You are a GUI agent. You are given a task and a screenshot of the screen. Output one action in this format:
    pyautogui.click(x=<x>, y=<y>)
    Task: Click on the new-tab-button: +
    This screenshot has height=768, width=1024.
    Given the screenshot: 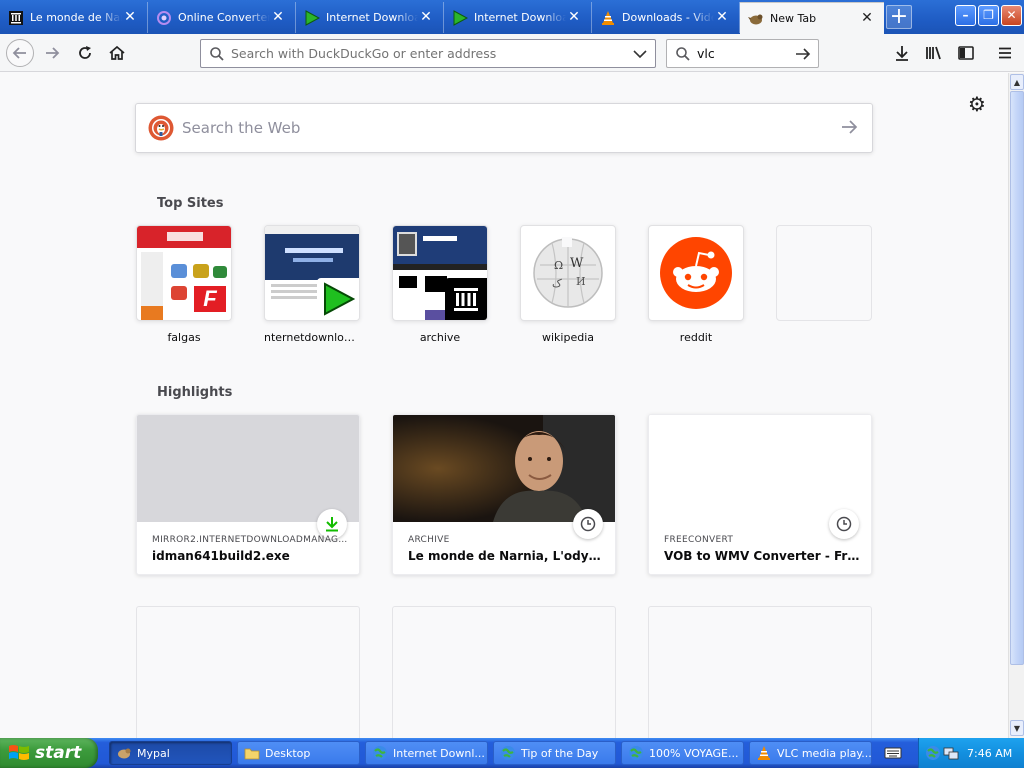 What is the action you would take?
    pyautogui.click(x=899, y=17)
    